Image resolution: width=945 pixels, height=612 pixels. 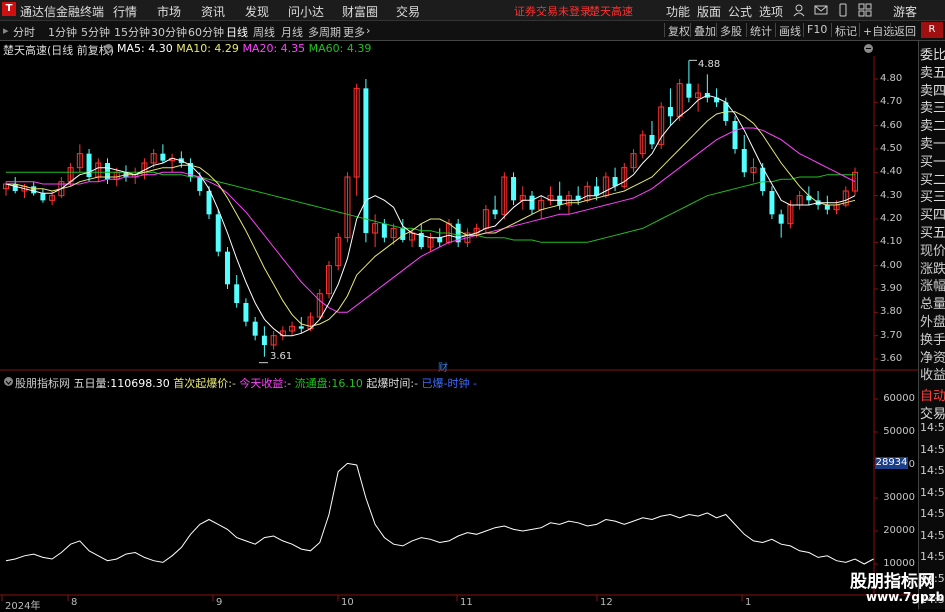 I want to click on price-tick-label: 3.60, so click(x=891, y=358).